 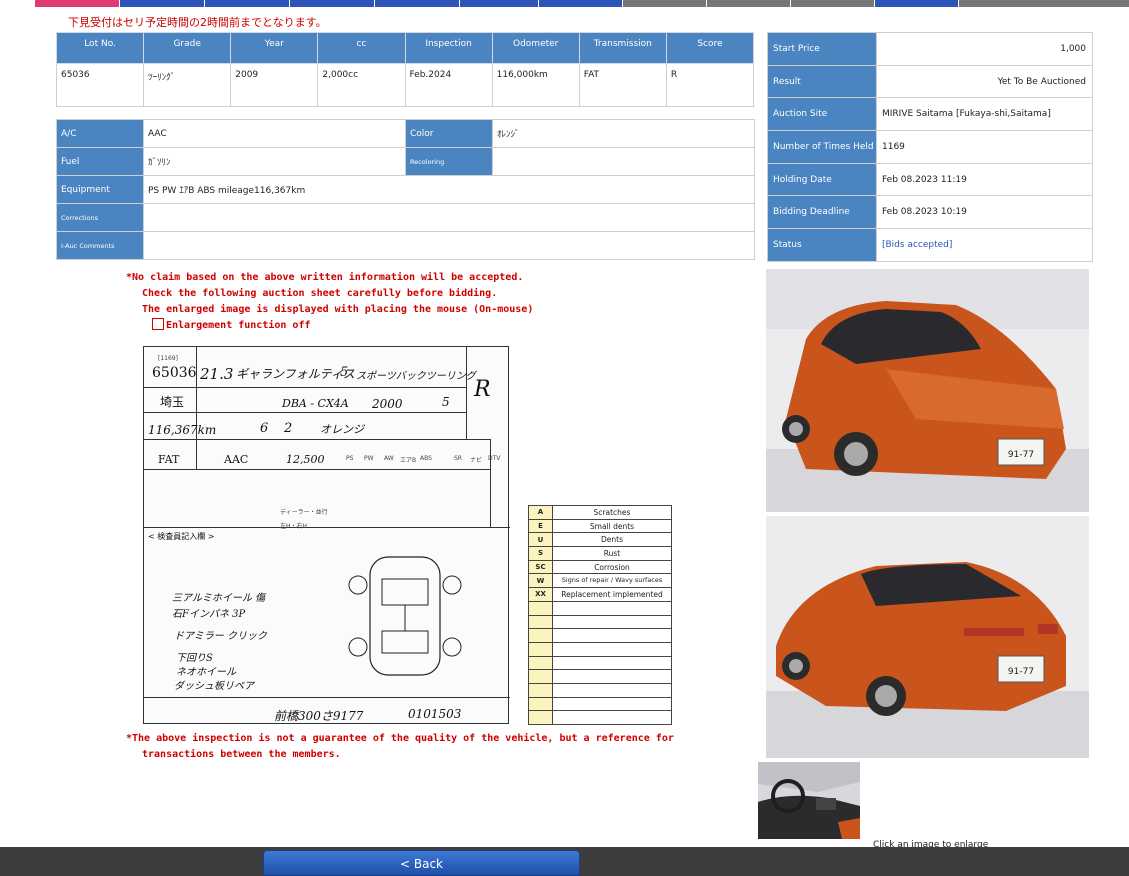 What do you see at coordinates (927, 637) in the screenshot?
I see `car-photo-rear: 91-77` at bounding box center [927, 637].